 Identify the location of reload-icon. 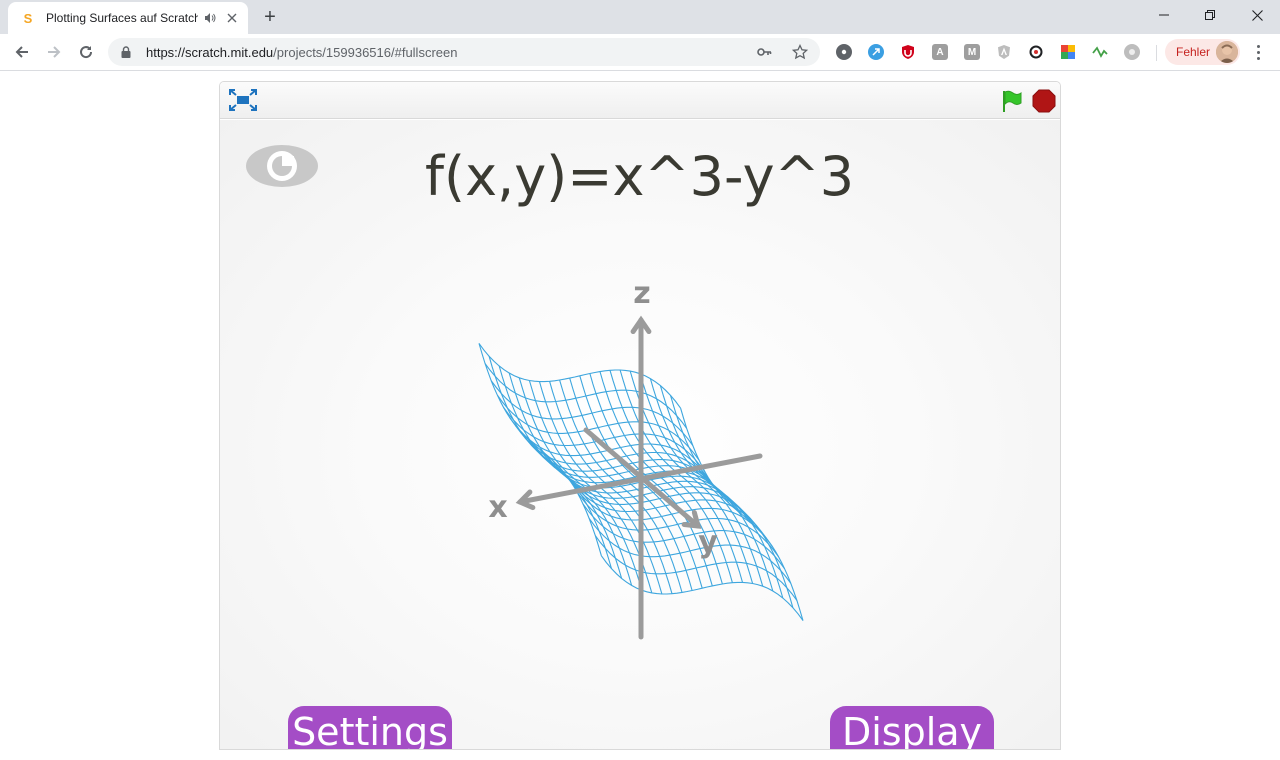
(86, 52).